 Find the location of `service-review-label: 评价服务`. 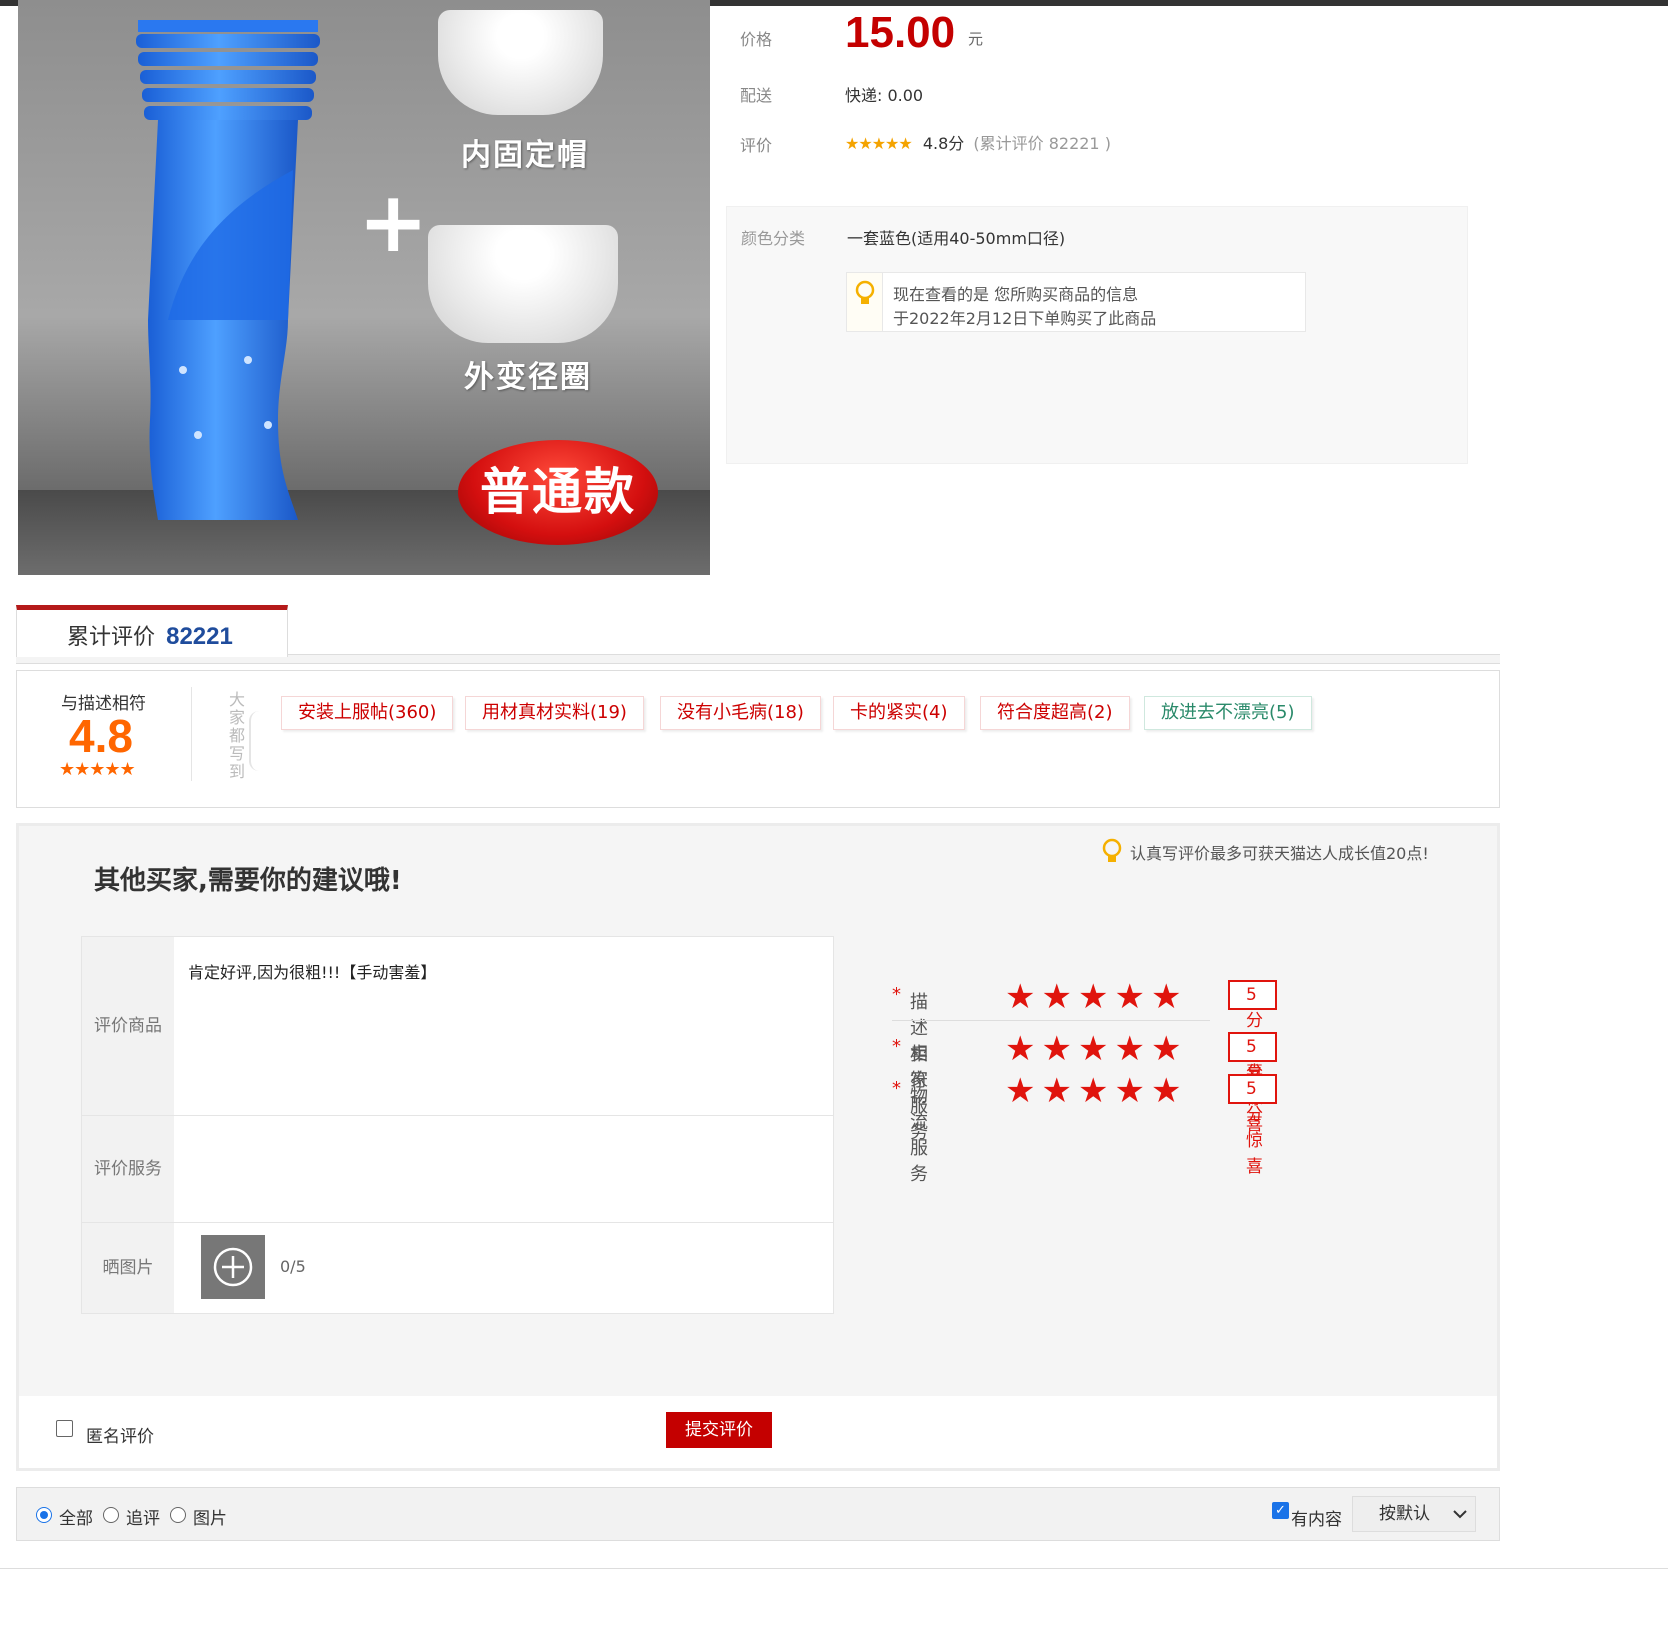

service-review-label: 评价服务 is located at coordinates (128, 1169).